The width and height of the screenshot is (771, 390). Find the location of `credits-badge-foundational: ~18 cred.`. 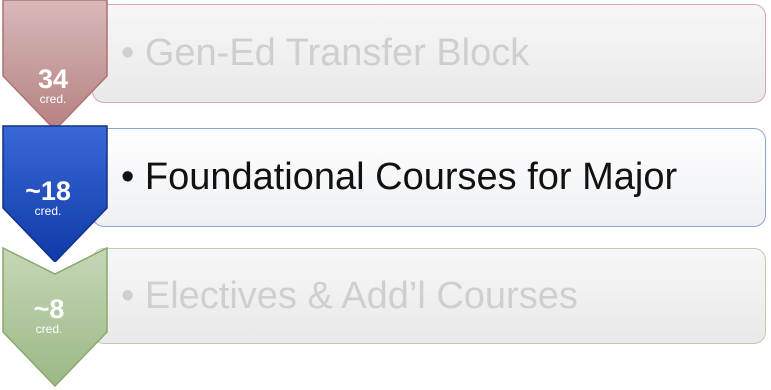

credits-badge-foundational: ~18 cred. is located at coordinates (48, 198).